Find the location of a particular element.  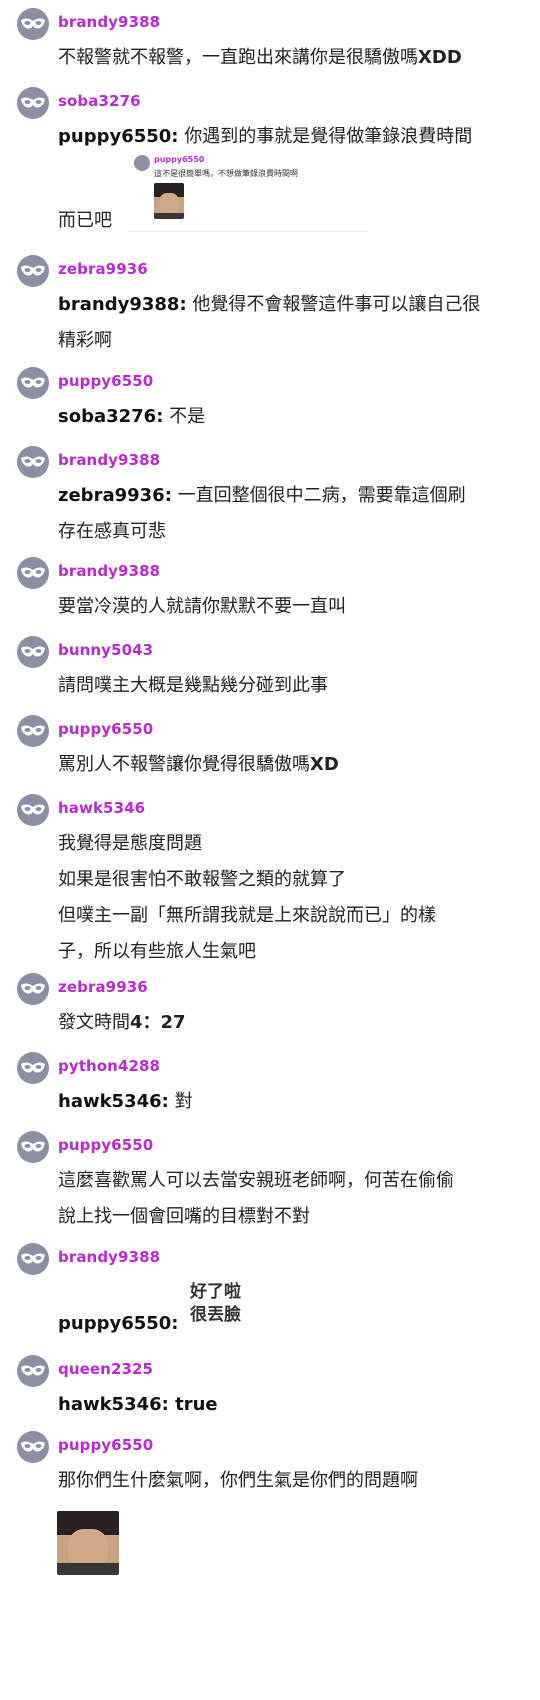

comment-body: 那你們生什麼氣啊，你們生氣是你們的問題啊 is located at coordinates (293, 1481).